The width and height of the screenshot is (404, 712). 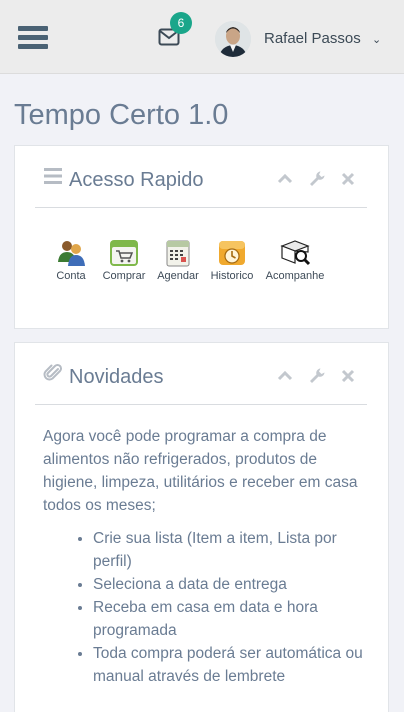 What do you see at coordinates (124, 253) in the screenshot?
I see `cart-icon` at bounding box center [124, 253].